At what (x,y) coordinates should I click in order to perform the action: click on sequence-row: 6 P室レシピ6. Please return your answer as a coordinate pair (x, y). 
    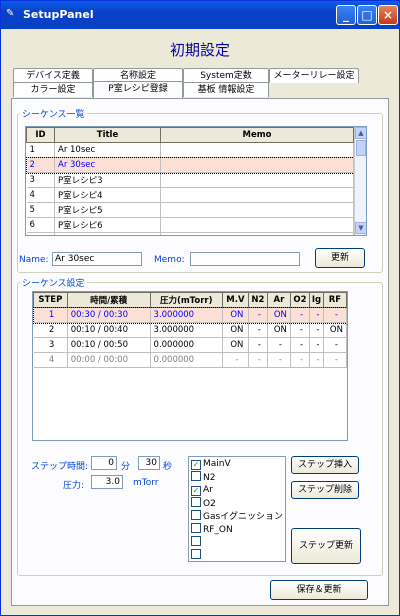
    Looking at the image, I should click on (190, 225).